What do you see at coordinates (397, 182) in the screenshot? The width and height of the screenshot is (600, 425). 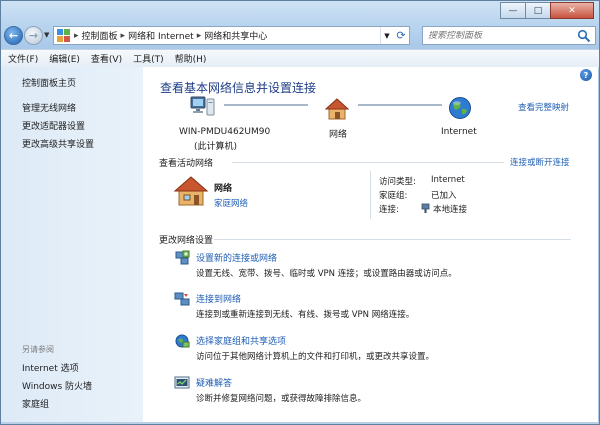 I see `access-type-label: 访问类型:` at bounding box center [397, 182].